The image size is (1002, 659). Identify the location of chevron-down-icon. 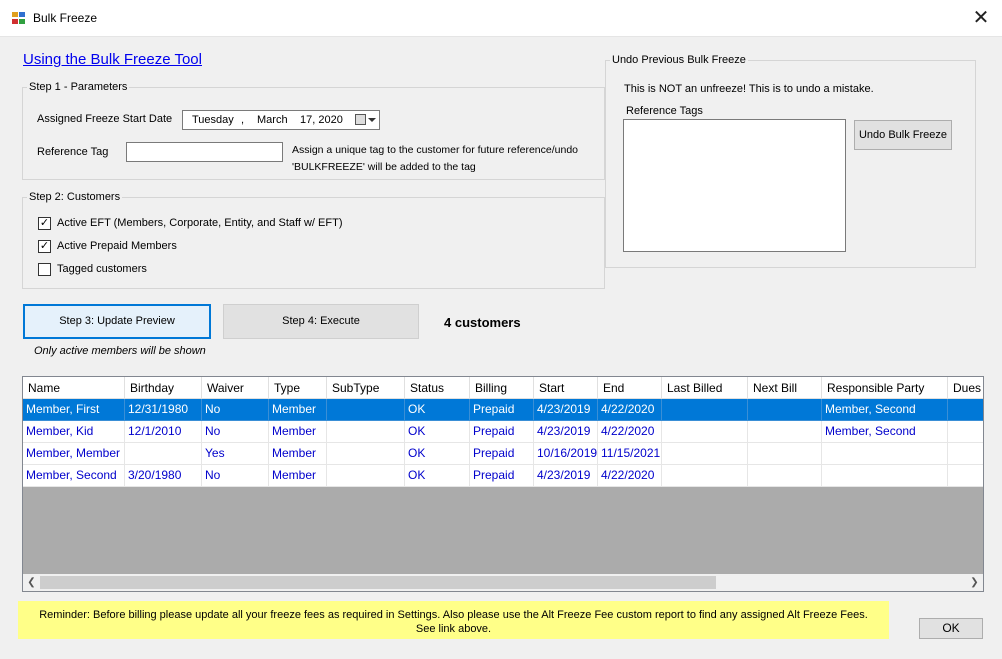
(372, 120).